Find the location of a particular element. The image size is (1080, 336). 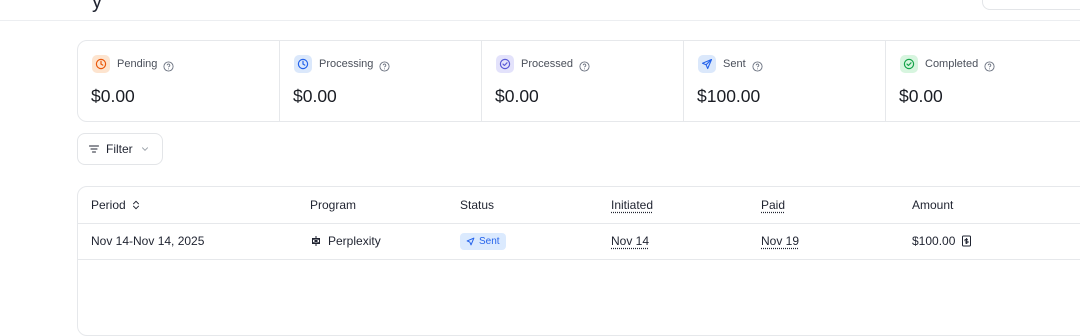

paid-cell: Nov 19 is located at coordinates (780, 241).